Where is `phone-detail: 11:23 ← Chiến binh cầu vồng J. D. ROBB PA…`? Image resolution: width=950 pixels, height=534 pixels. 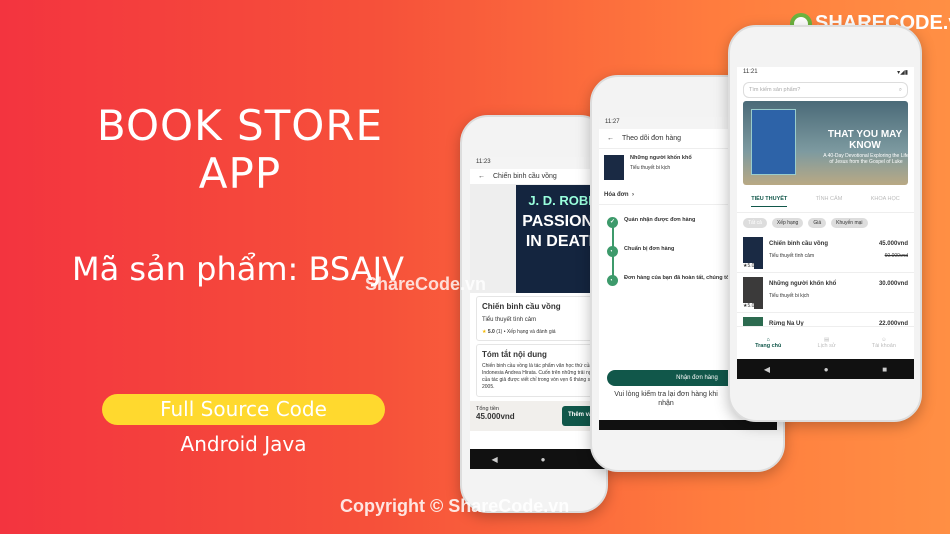 phone-detail: 11:23 ← Chiến binh cầu vồng J. D. ROBB PA… is located at coordinates (535, 314).